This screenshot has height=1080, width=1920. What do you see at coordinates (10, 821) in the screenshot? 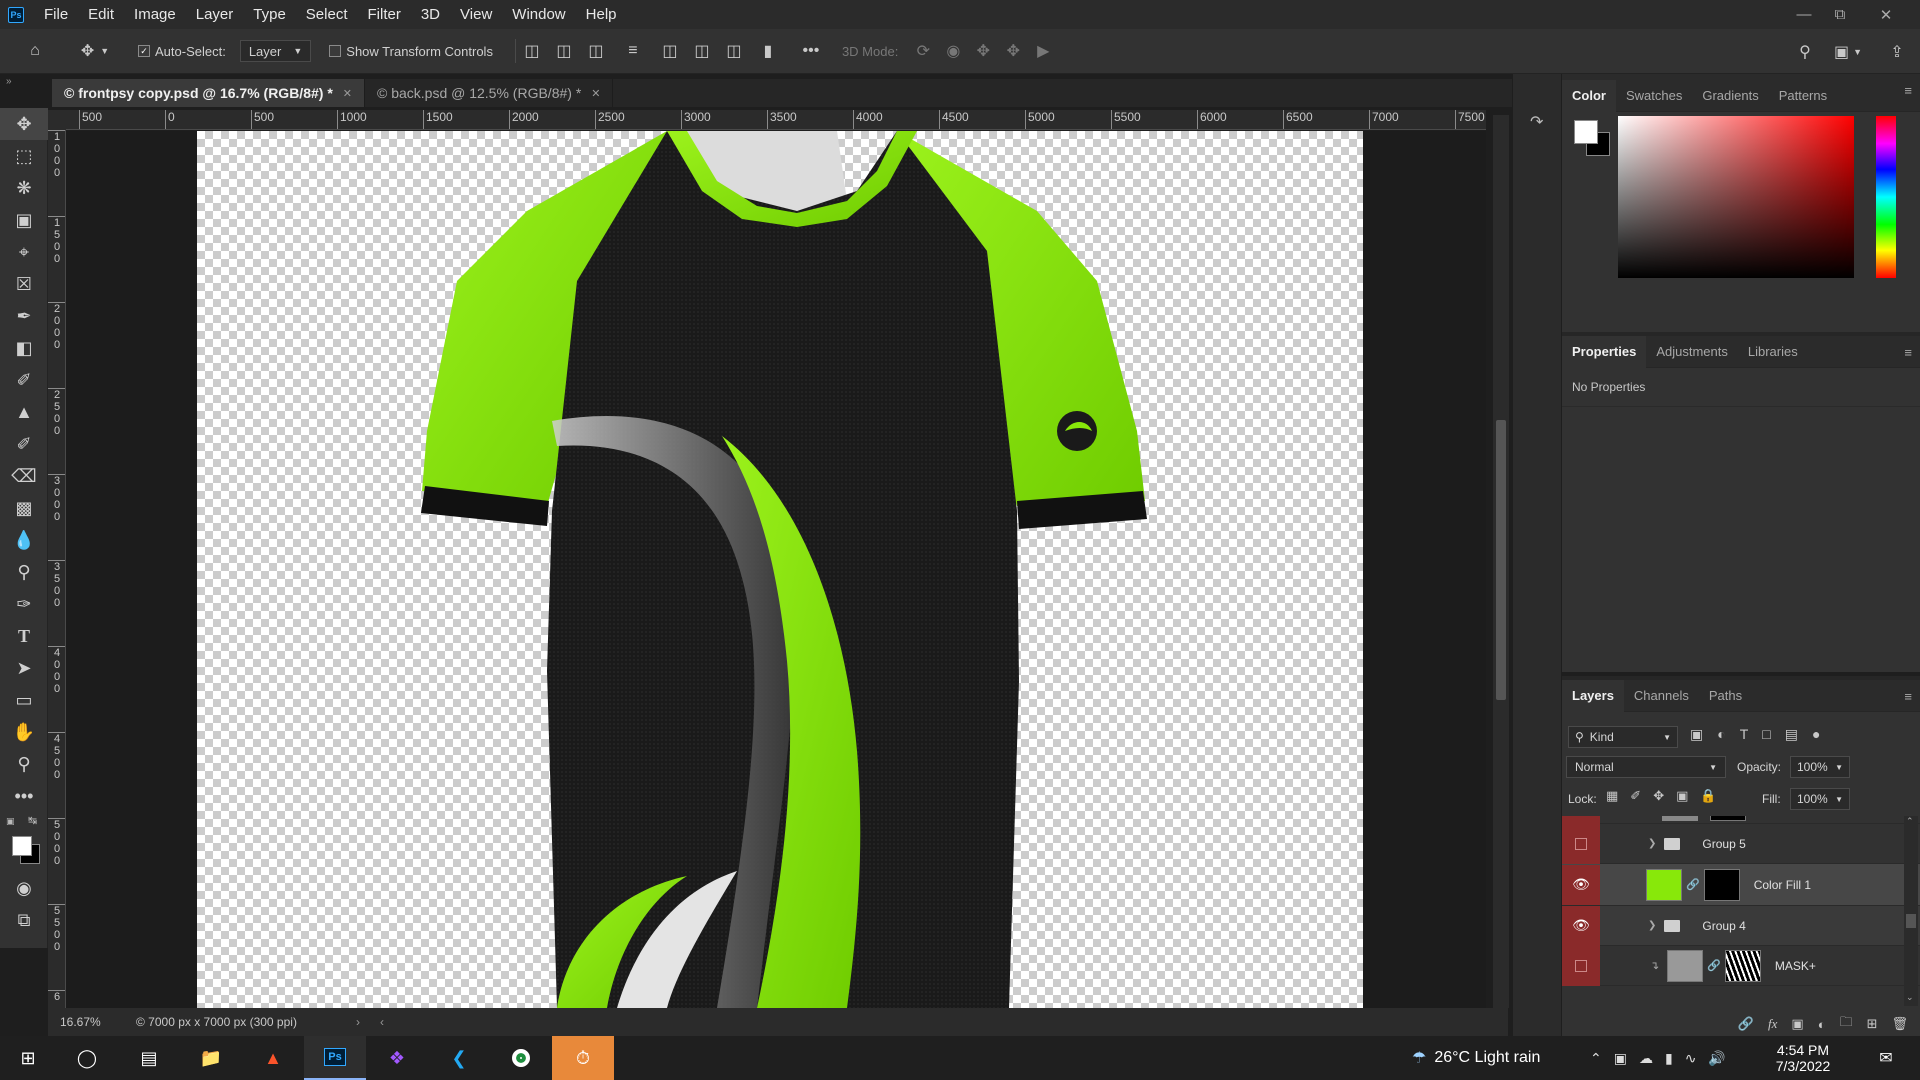
I see `default-colors-icon: ▣` at bounding box center [10, 821].